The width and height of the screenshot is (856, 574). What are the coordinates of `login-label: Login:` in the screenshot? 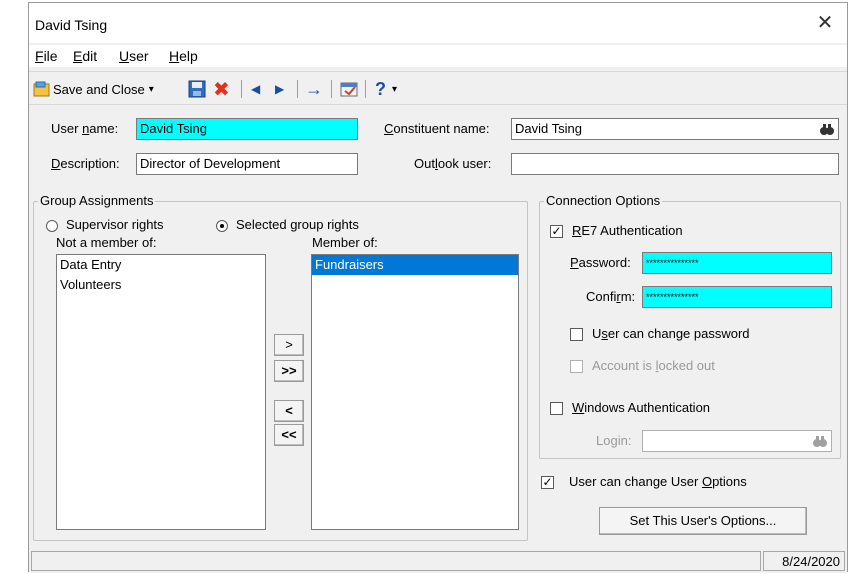 It's located at (614, 440).